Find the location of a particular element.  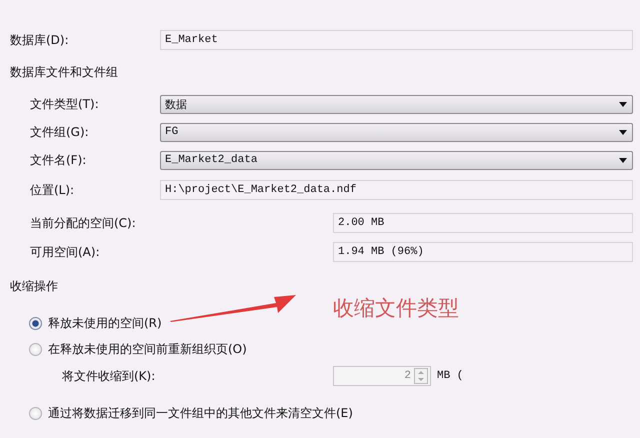

field-label: 位置(L): is located at coordinates (52, 190).